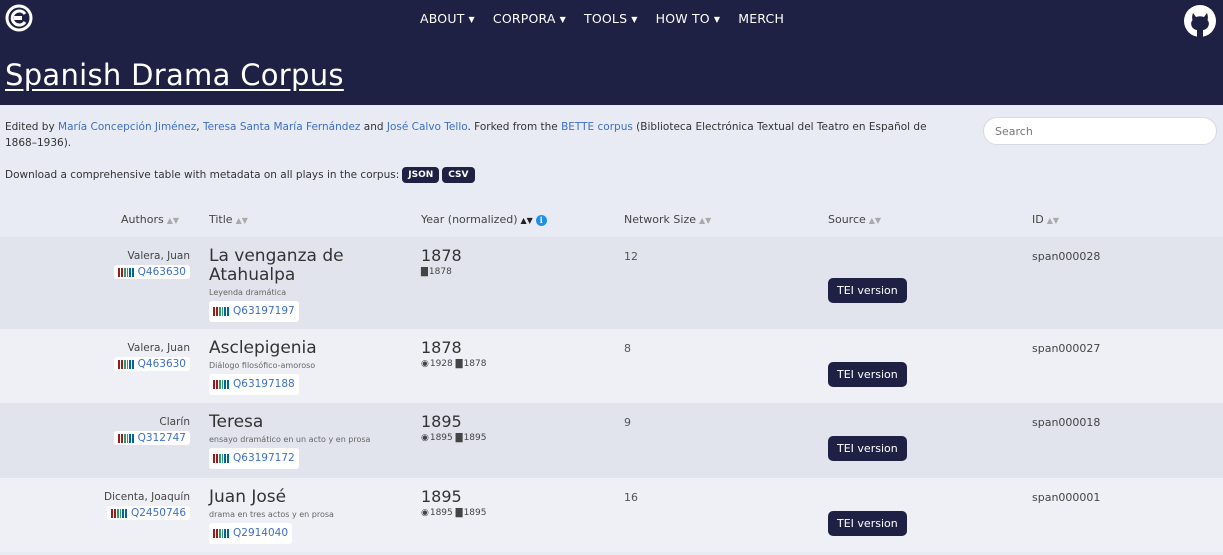 Image resolution: width=1223 pixels, height=555 pixels. What do you see at coordinates (254, 311) in the screenshot?
I see `wikidata-link: Q63197197` at bounding box center [254, 311].